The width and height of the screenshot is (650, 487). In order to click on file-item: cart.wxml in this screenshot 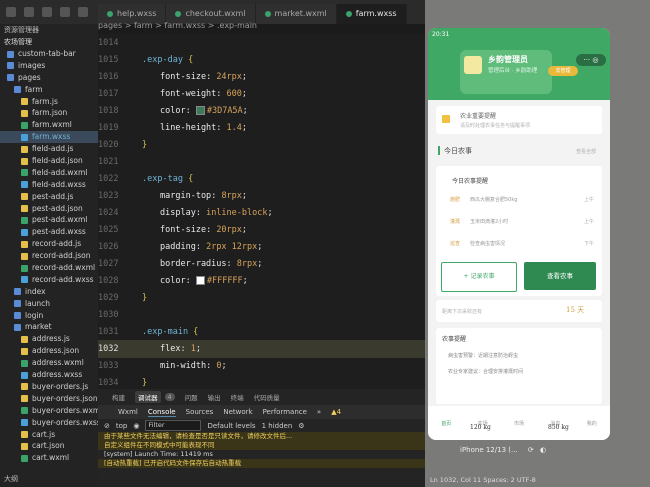, I will do `click(49, 458)`.